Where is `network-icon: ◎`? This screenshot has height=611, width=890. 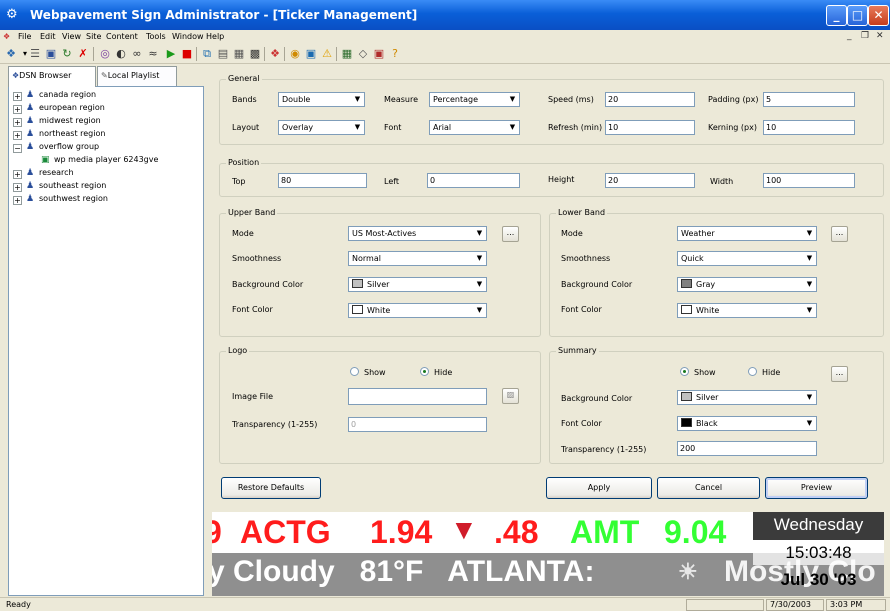
network-icon: ◎ is located at coordinates (105, 54).